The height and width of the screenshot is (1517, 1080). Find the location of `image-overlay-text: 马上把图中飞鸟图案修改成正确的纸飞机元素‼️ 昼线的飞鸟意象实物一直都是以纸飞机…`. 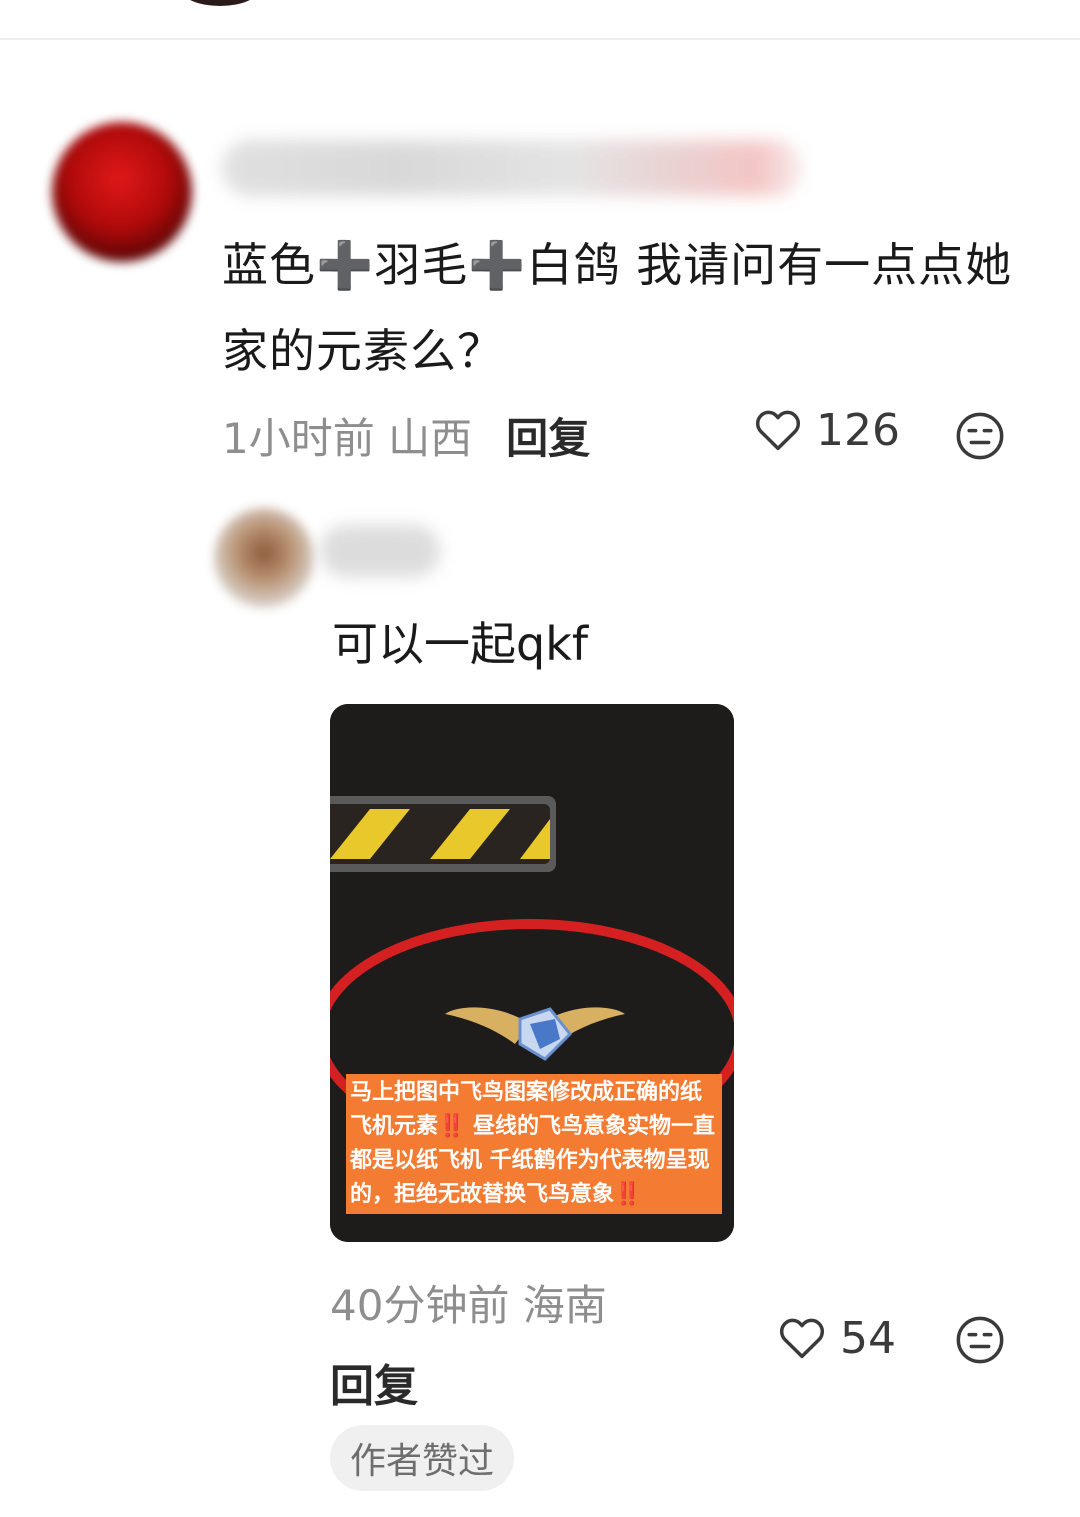

image-overlay-text: 马上把图中飞鸟图案修改成正确的纸飞机元素‼️ 昼线的飞鸟意象实物一直都是以纸飞机… is located at coordinates (534, 1144).